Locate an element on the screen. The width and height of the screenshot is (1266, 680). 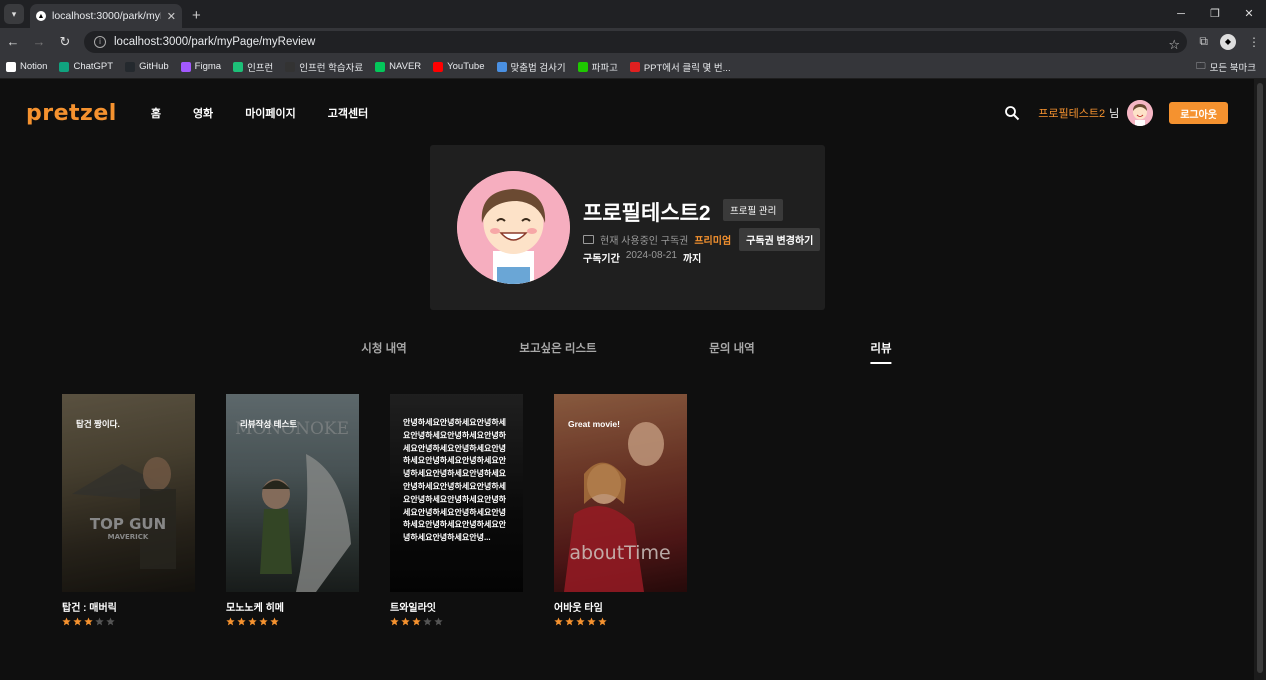
bookmark-item: 인프런 학습자료 is located at coordinates (324, 67).